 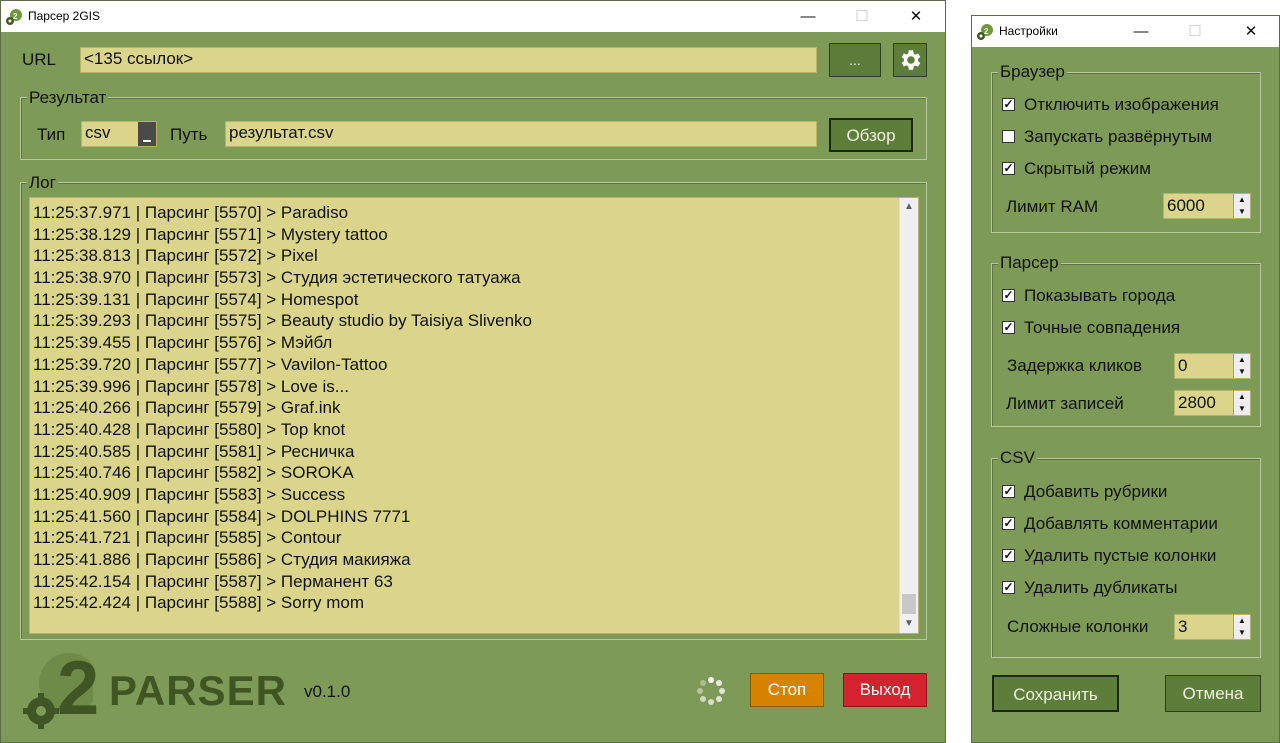 What do you see at coordinates (1052, 206) in the screenshot?
I see `ram-limit-label: Лимит RAM` at bounding box center [1052, 206].